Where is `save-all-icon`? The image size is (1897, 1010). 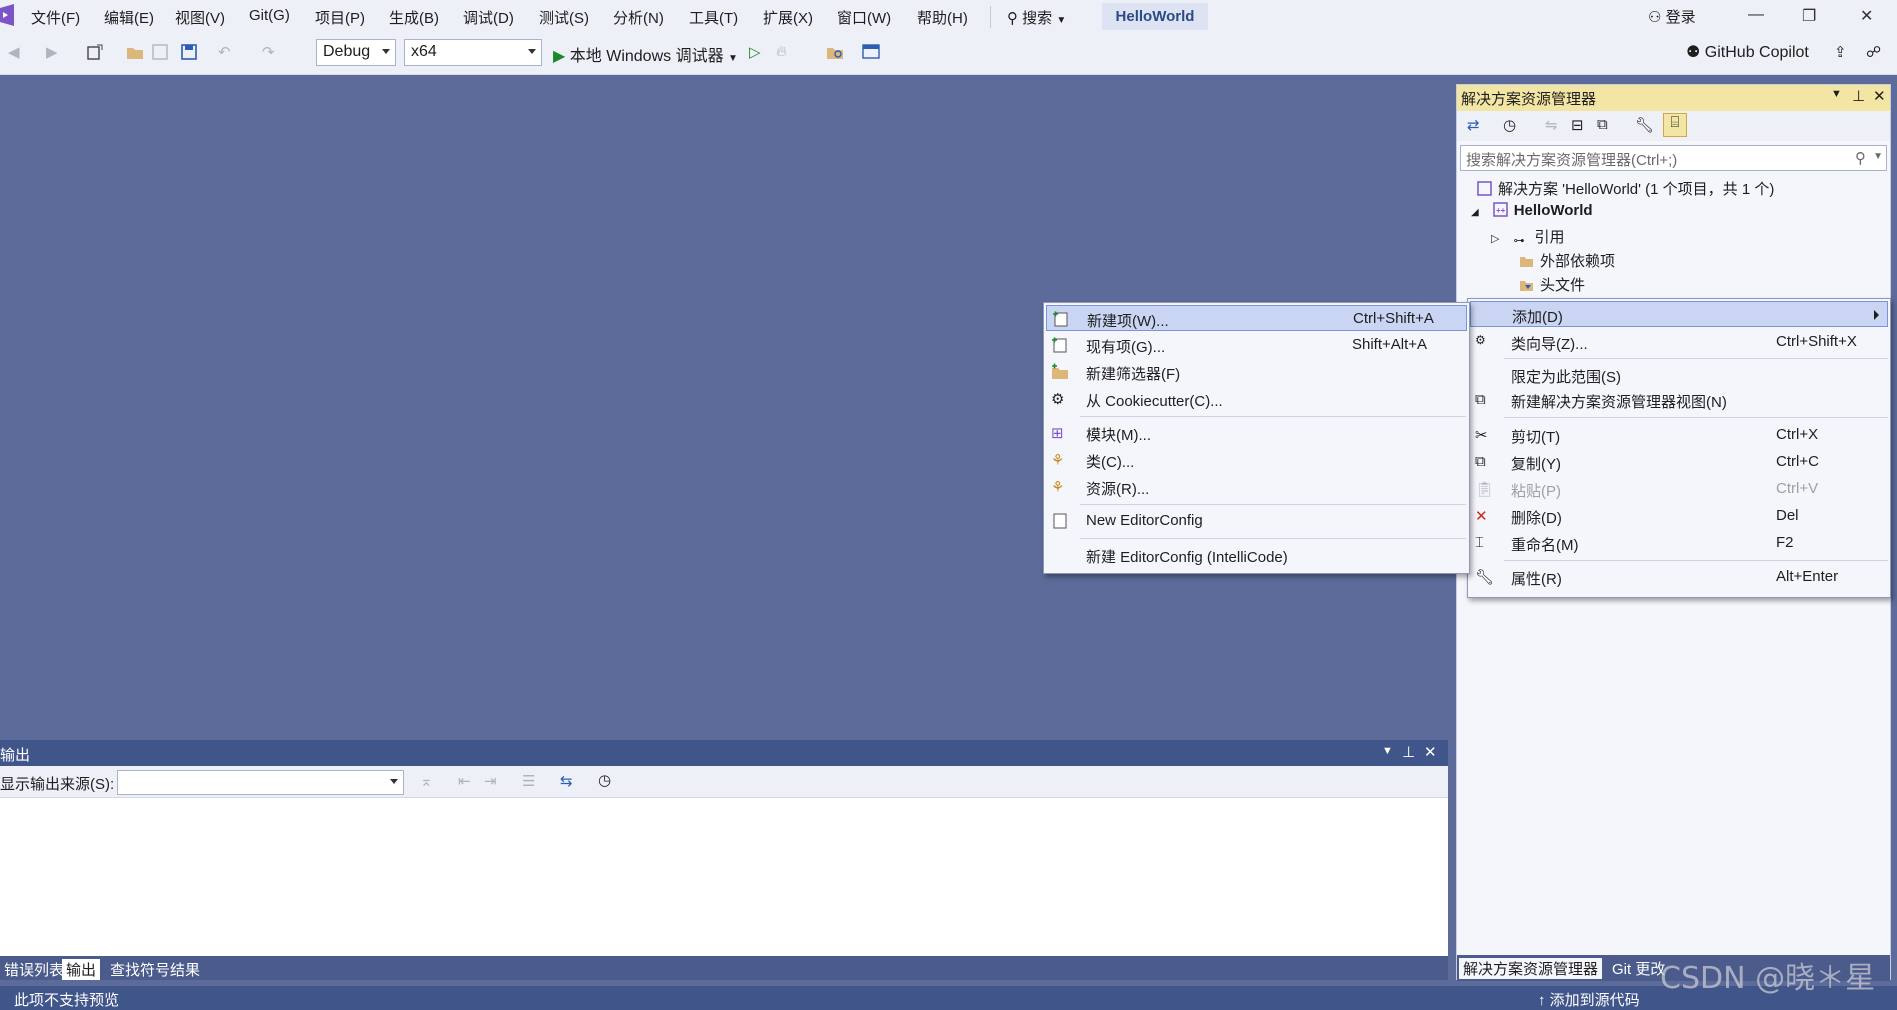
save-all-icon is located at coordinates (189, 52).